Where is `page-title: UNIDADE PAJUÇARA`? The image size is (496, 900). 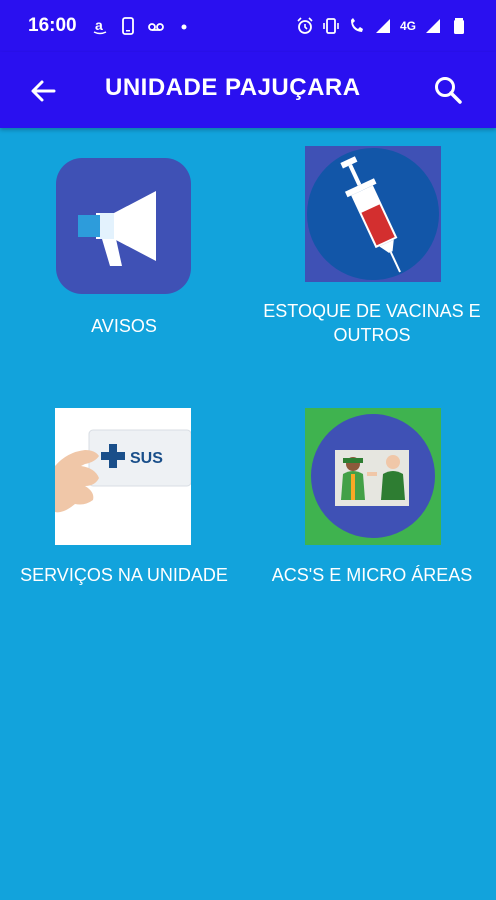
page-title: UNIDADE PAJUÇARA is located at coordinates (233, 87).